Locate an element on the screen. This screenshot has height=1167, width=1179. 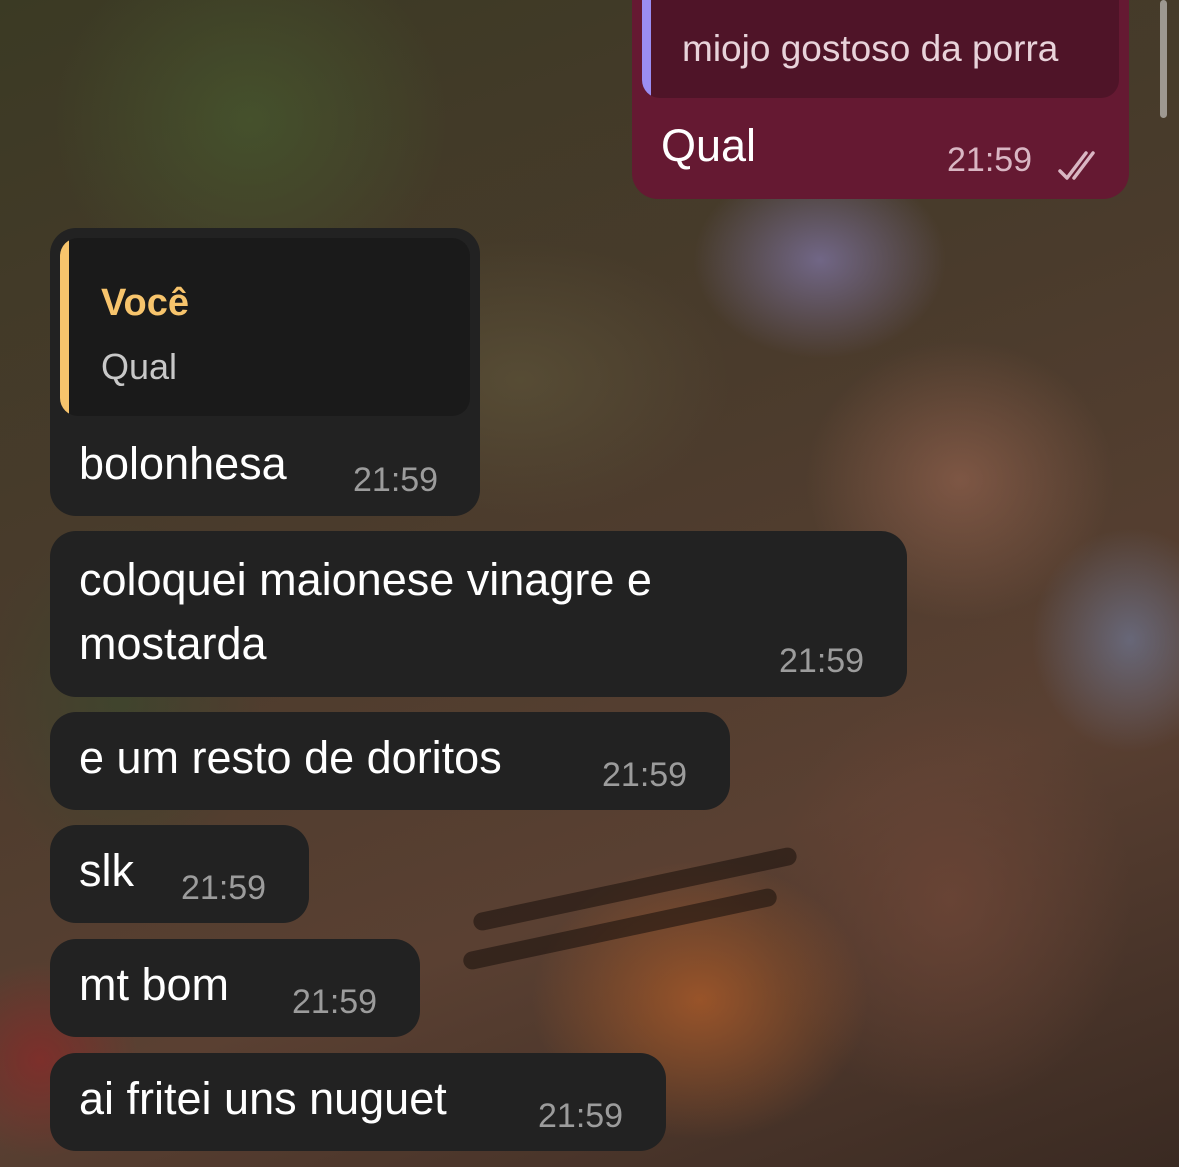
reply-quote-author: Você is located at coordinates (145, 303).